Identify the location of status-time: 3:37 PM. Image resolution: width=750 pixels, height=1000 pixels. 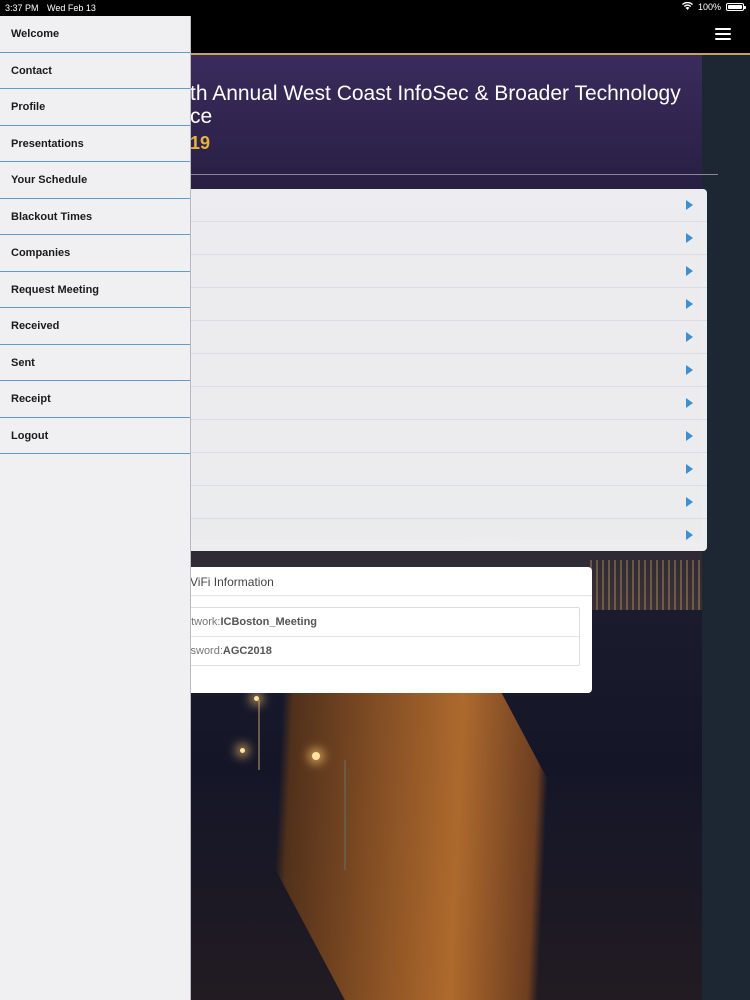
(22, 8).